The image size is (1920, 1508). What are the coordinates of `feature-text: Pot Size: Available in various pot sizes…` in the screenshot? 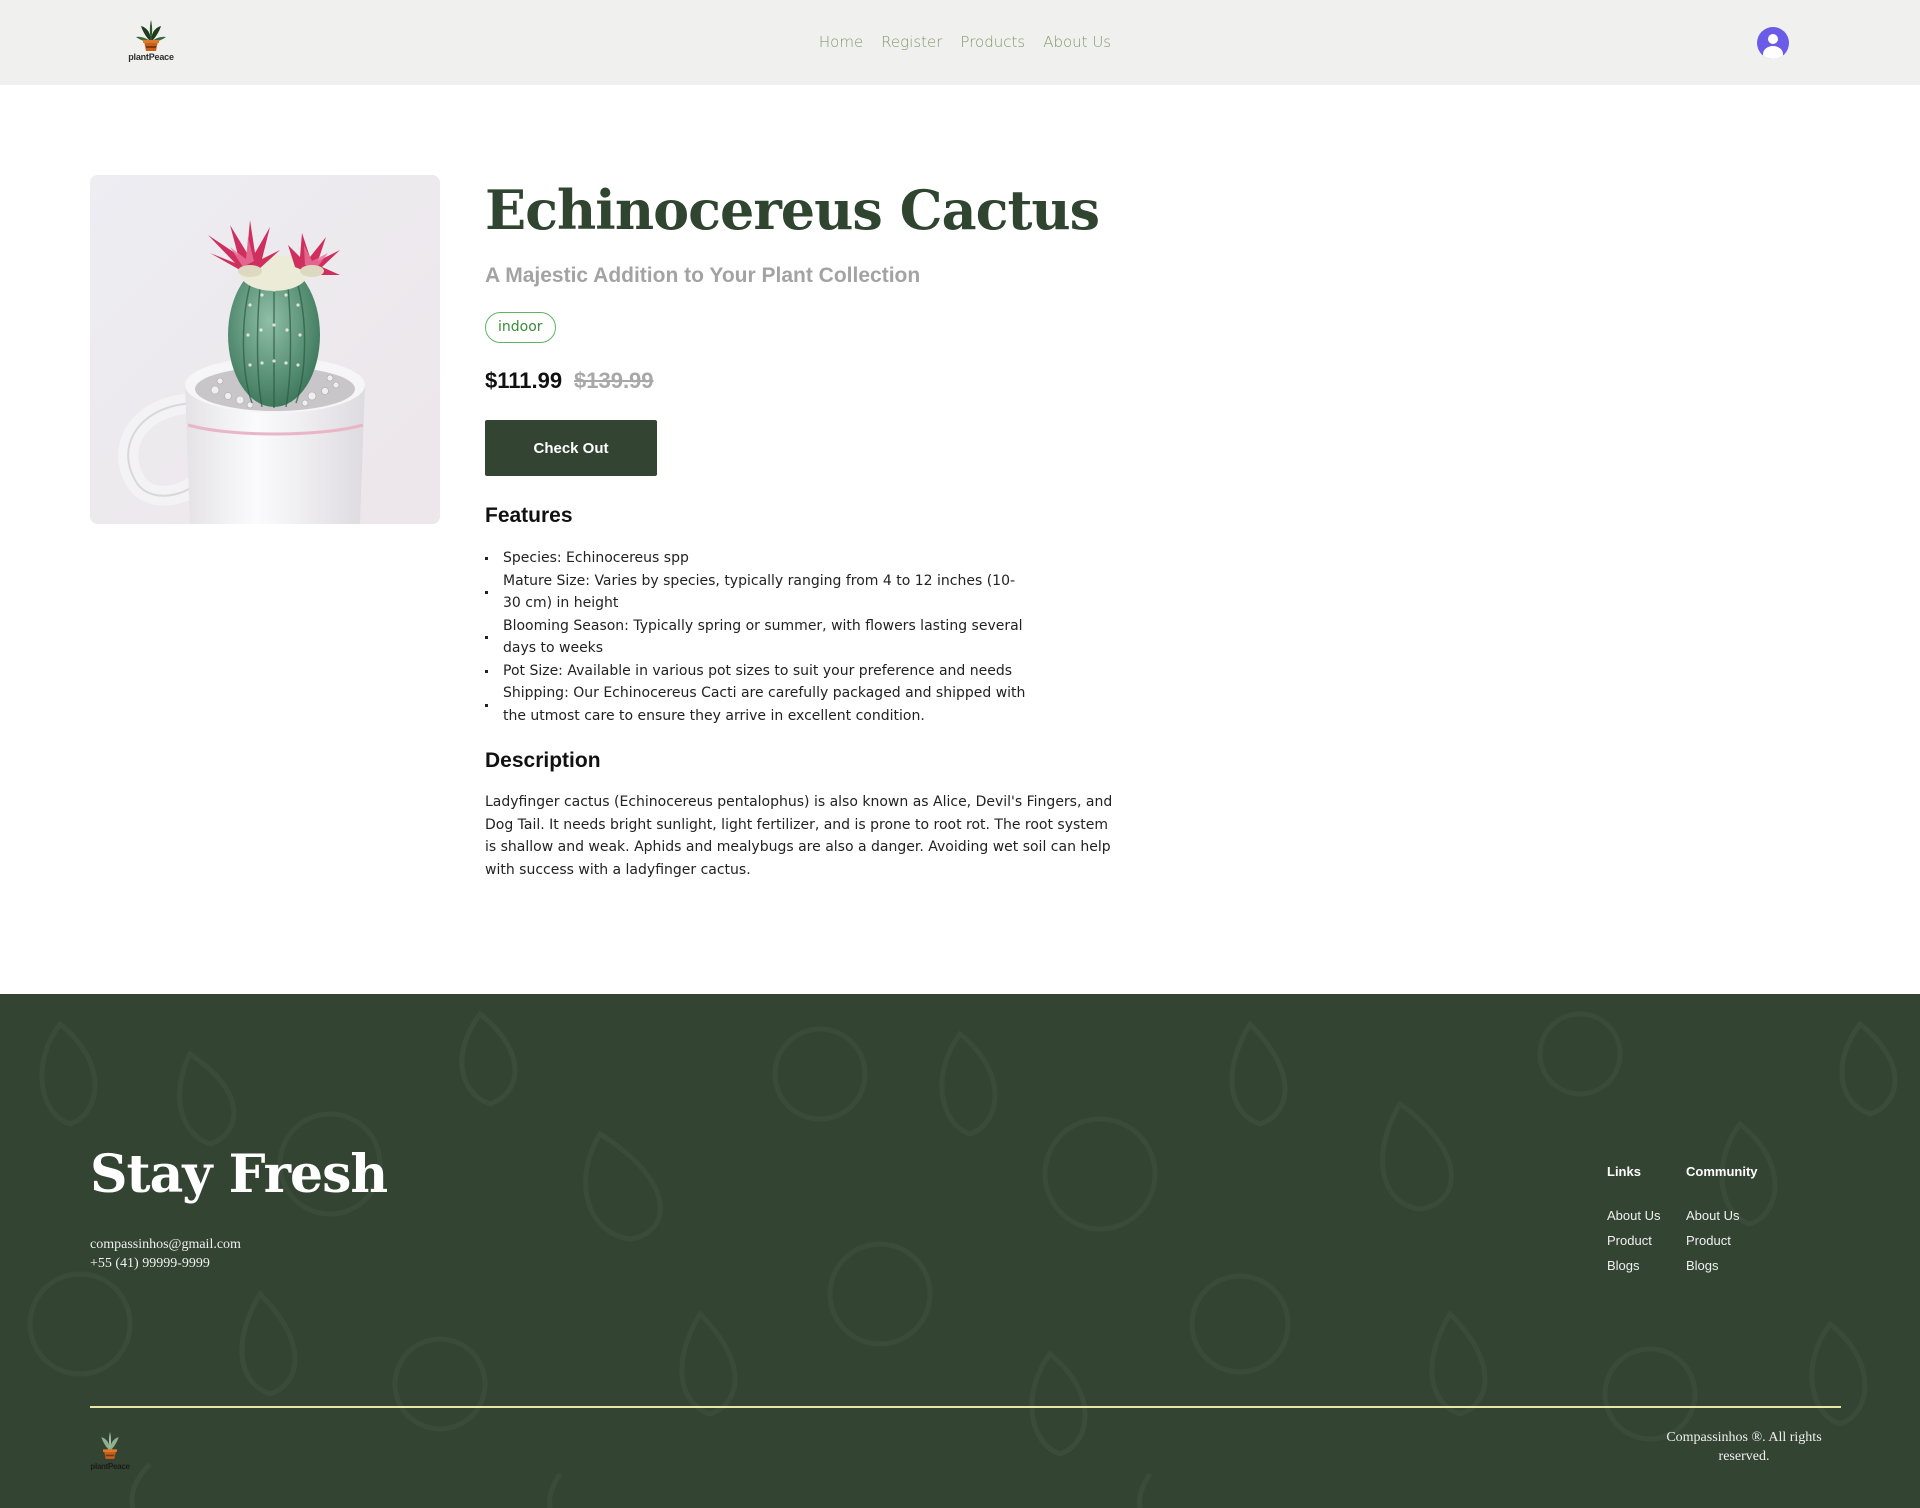 It's located at (758, 670).